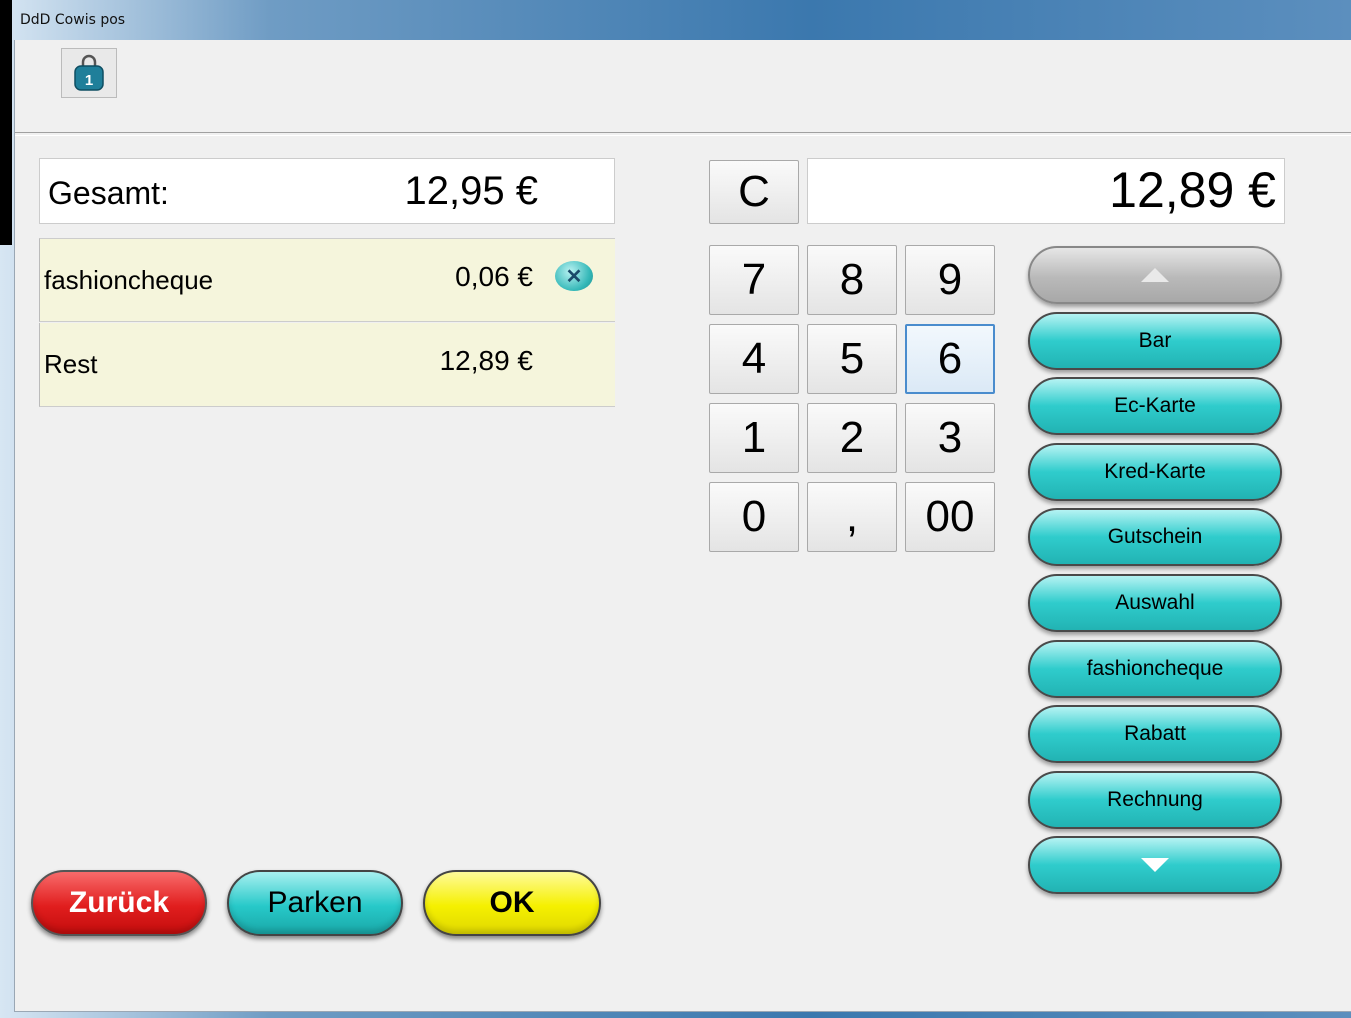 Image resolution: width=1351 pixels, height=1018 pixels. Describe the element at coordinates (1192, 190) in the screenshot. I see `amount-display-value: 12,89 €` at that location.